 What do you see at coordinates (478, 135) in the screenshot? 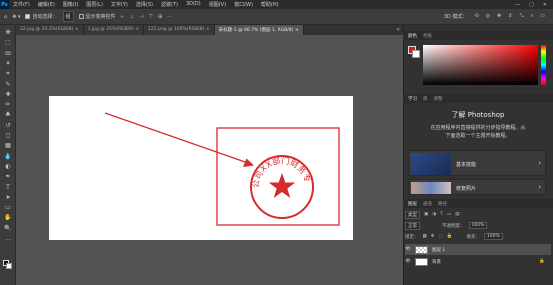
I see `learn-description-line: 下面选取一个主题开始教程。` at bounding box center [478, 135].